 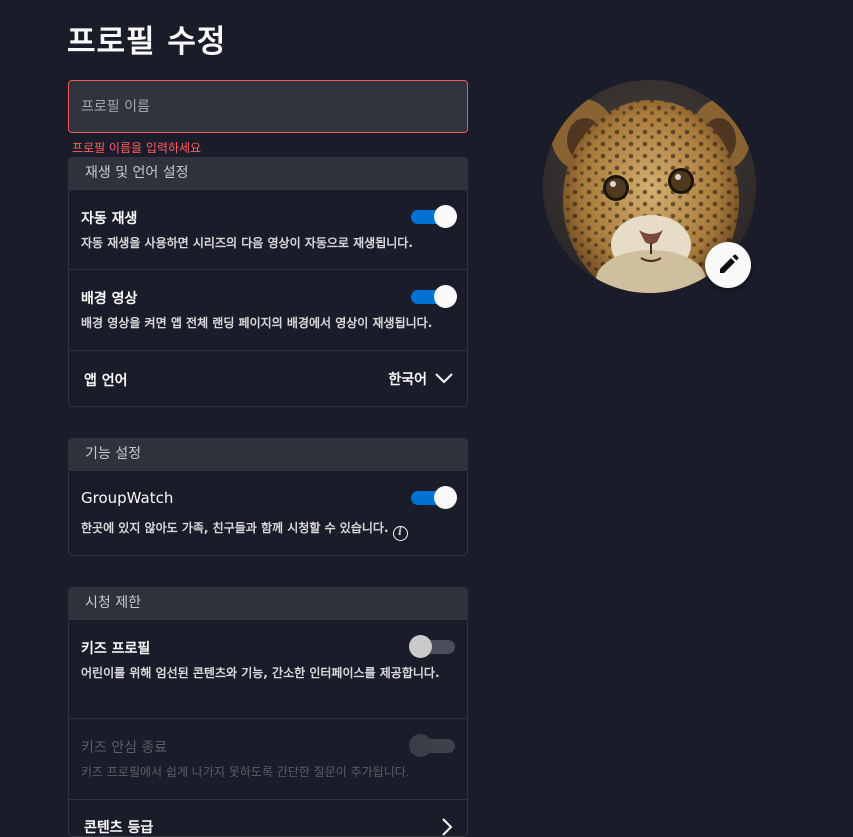 What do you see at coordinates (260, 673) in the screenshot?
I see `kids-profile-desc: 어린이를 위해 엄선된 콘텐츠와 기능, 간소한 인터페이스를 제공합니다.` at bounding box center [260, 673].